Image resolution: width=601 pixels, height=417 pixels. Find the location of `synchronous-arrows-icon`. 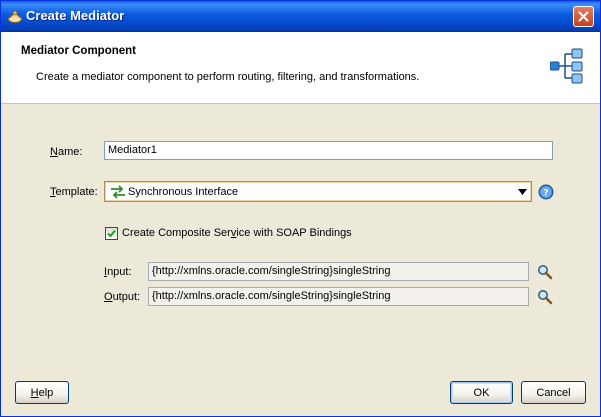

synchronous-arrows-icon is located at coordinates (118, 192).